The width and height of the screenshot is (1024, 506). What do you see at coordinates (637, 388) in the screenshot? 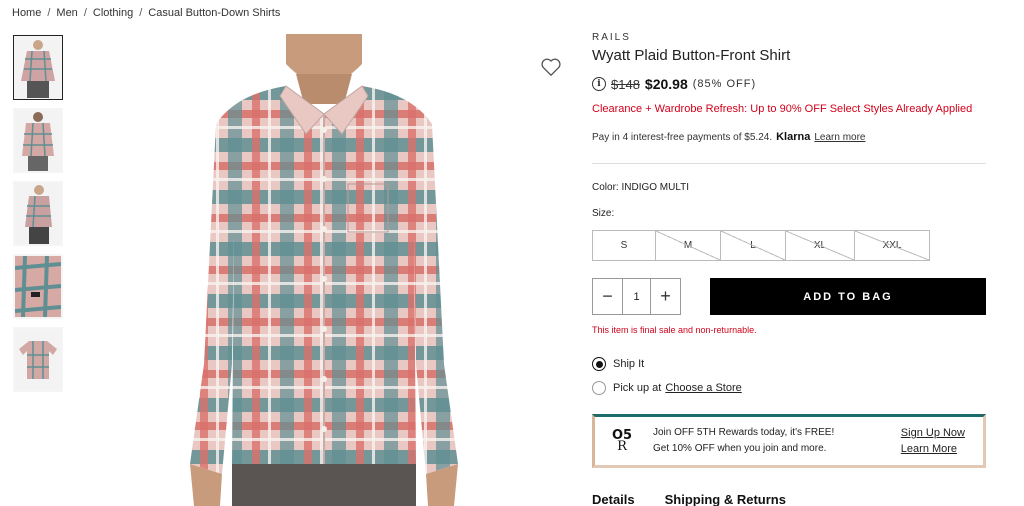
I see `pickup-label: Pick up at` at bounding box center [637, 388].